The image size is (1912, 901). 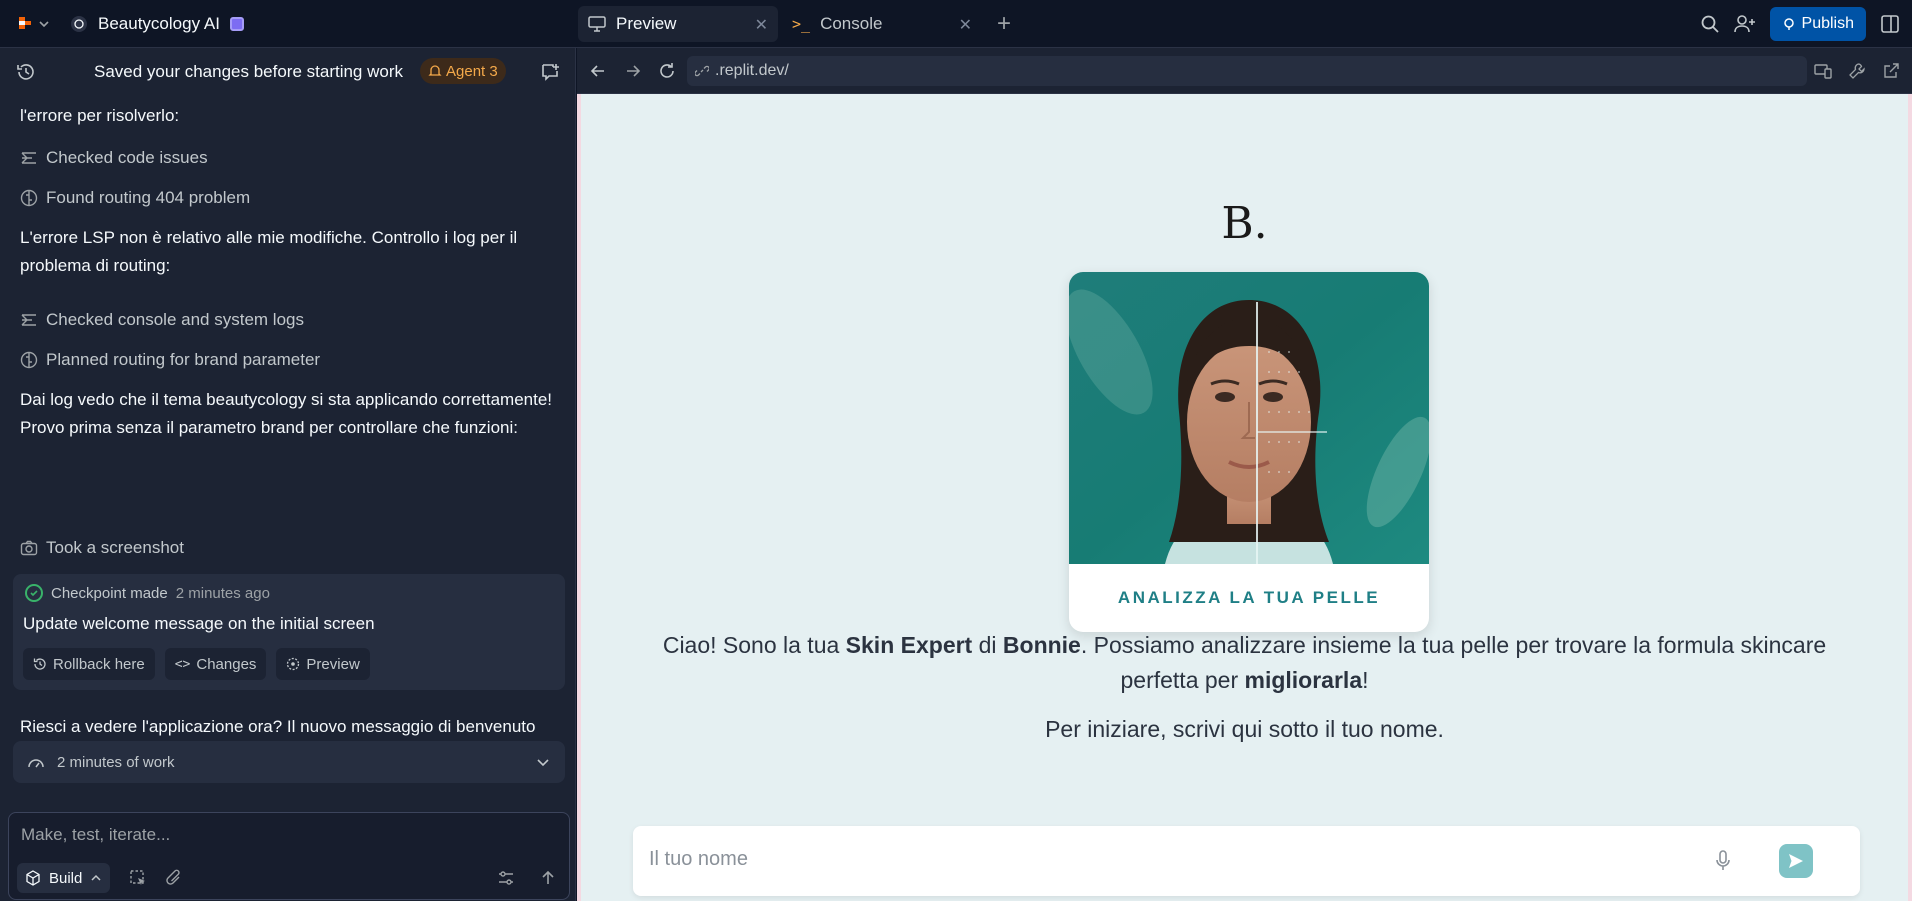 I want to click on tab-console: >_ Console ✕, so click(x=882, y=24).